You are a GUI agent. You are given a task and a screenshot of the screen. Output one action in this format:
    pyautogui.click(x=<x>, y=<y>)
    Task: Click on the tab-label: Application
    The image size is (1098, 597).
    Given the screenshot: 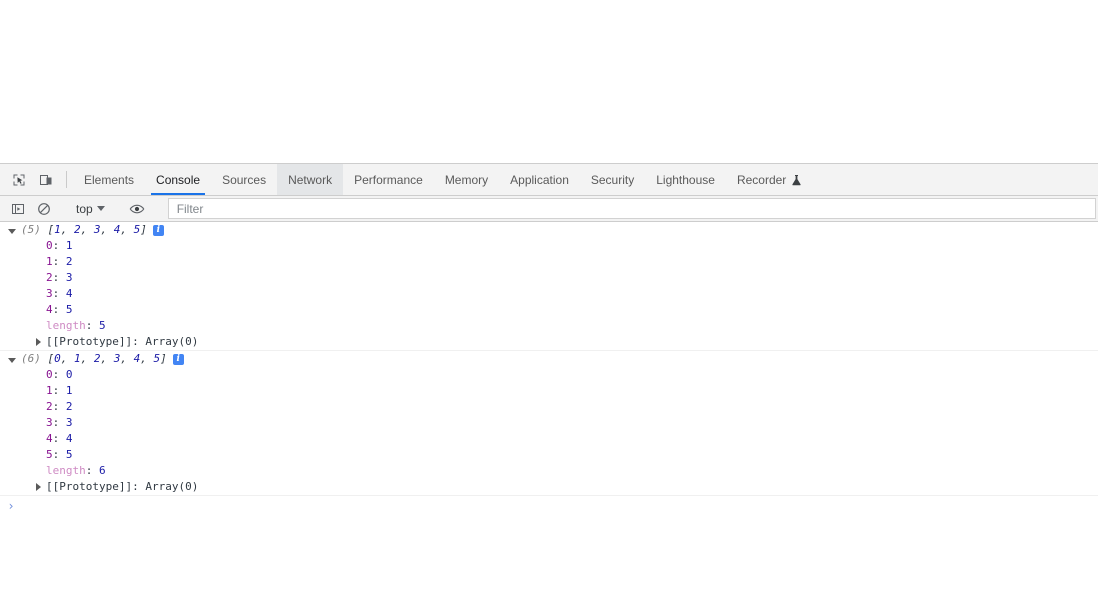 What is the action you would take?
    pyautogui.click(x=539, y=179)
    